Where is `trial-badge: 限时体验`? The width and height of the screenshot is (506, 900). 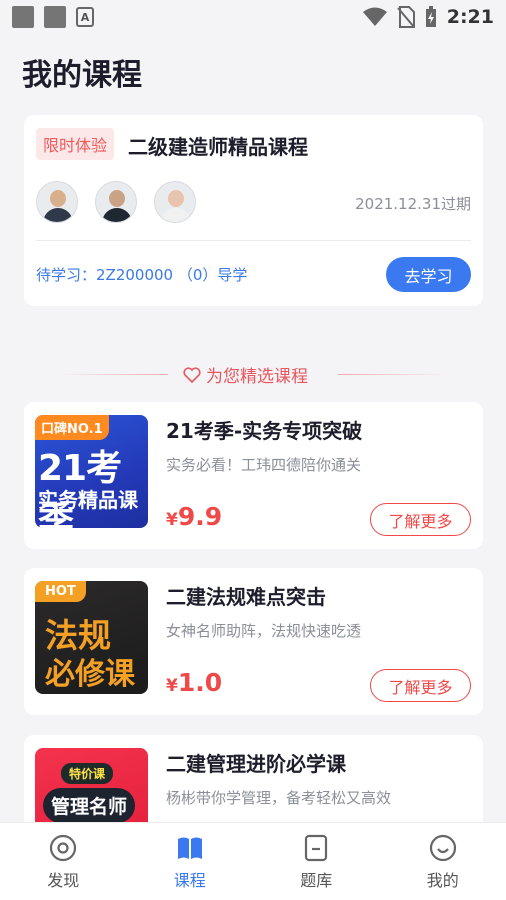 trial-badge: 限时体验 is located at coordinates (75, 144).